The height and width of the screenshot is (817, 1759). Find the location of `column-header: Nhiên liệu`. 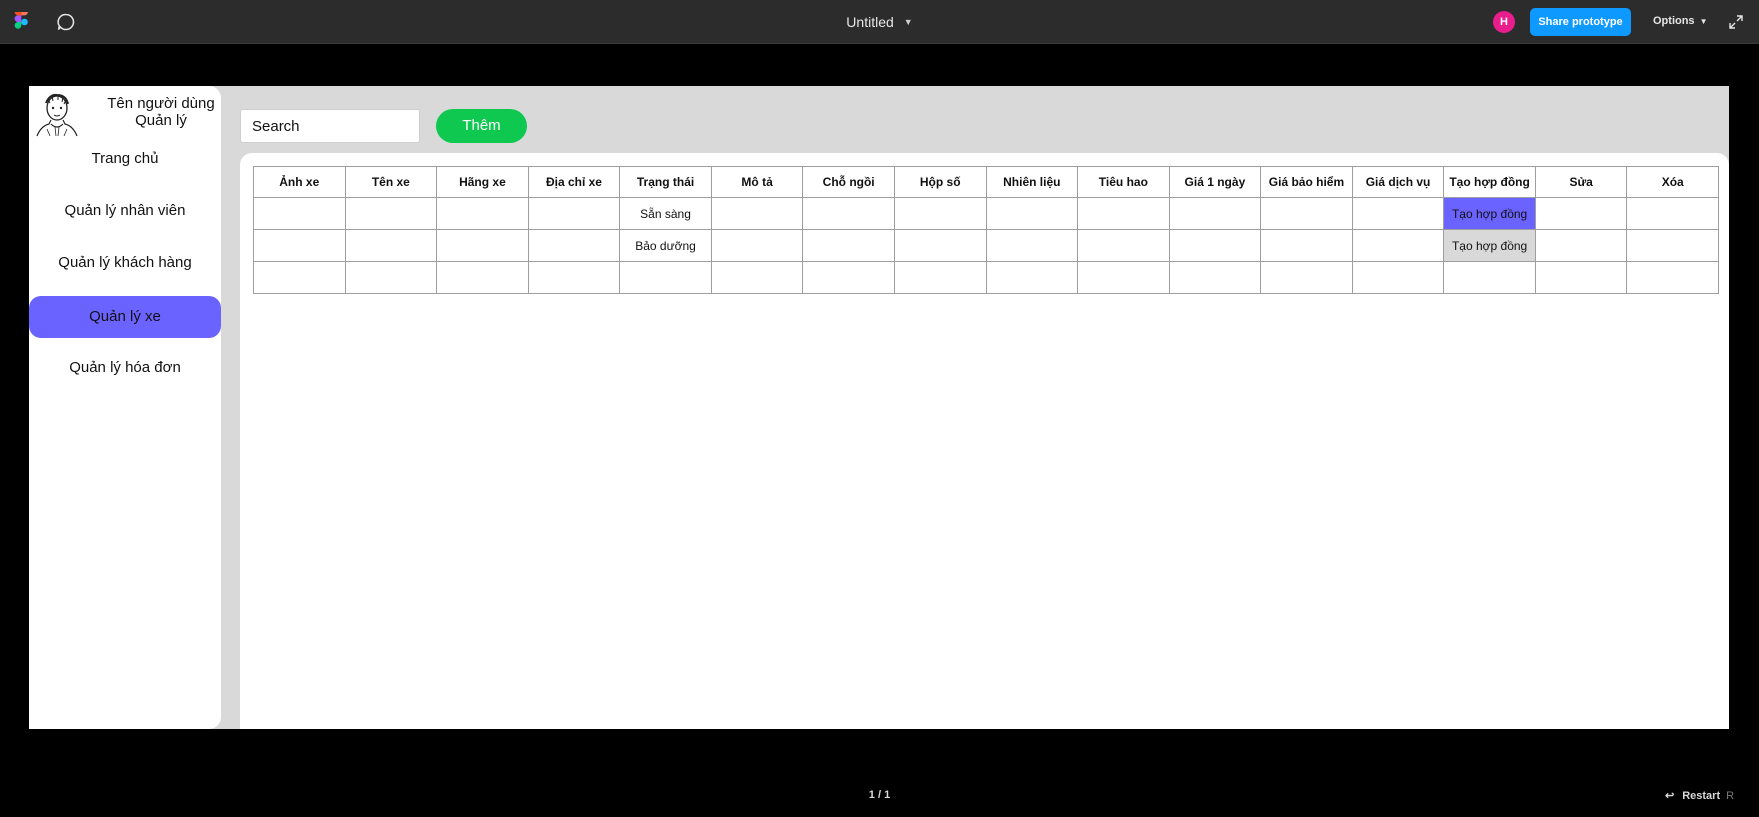

column-header: Nhiên liệu is located at coordinates (1032, 182).